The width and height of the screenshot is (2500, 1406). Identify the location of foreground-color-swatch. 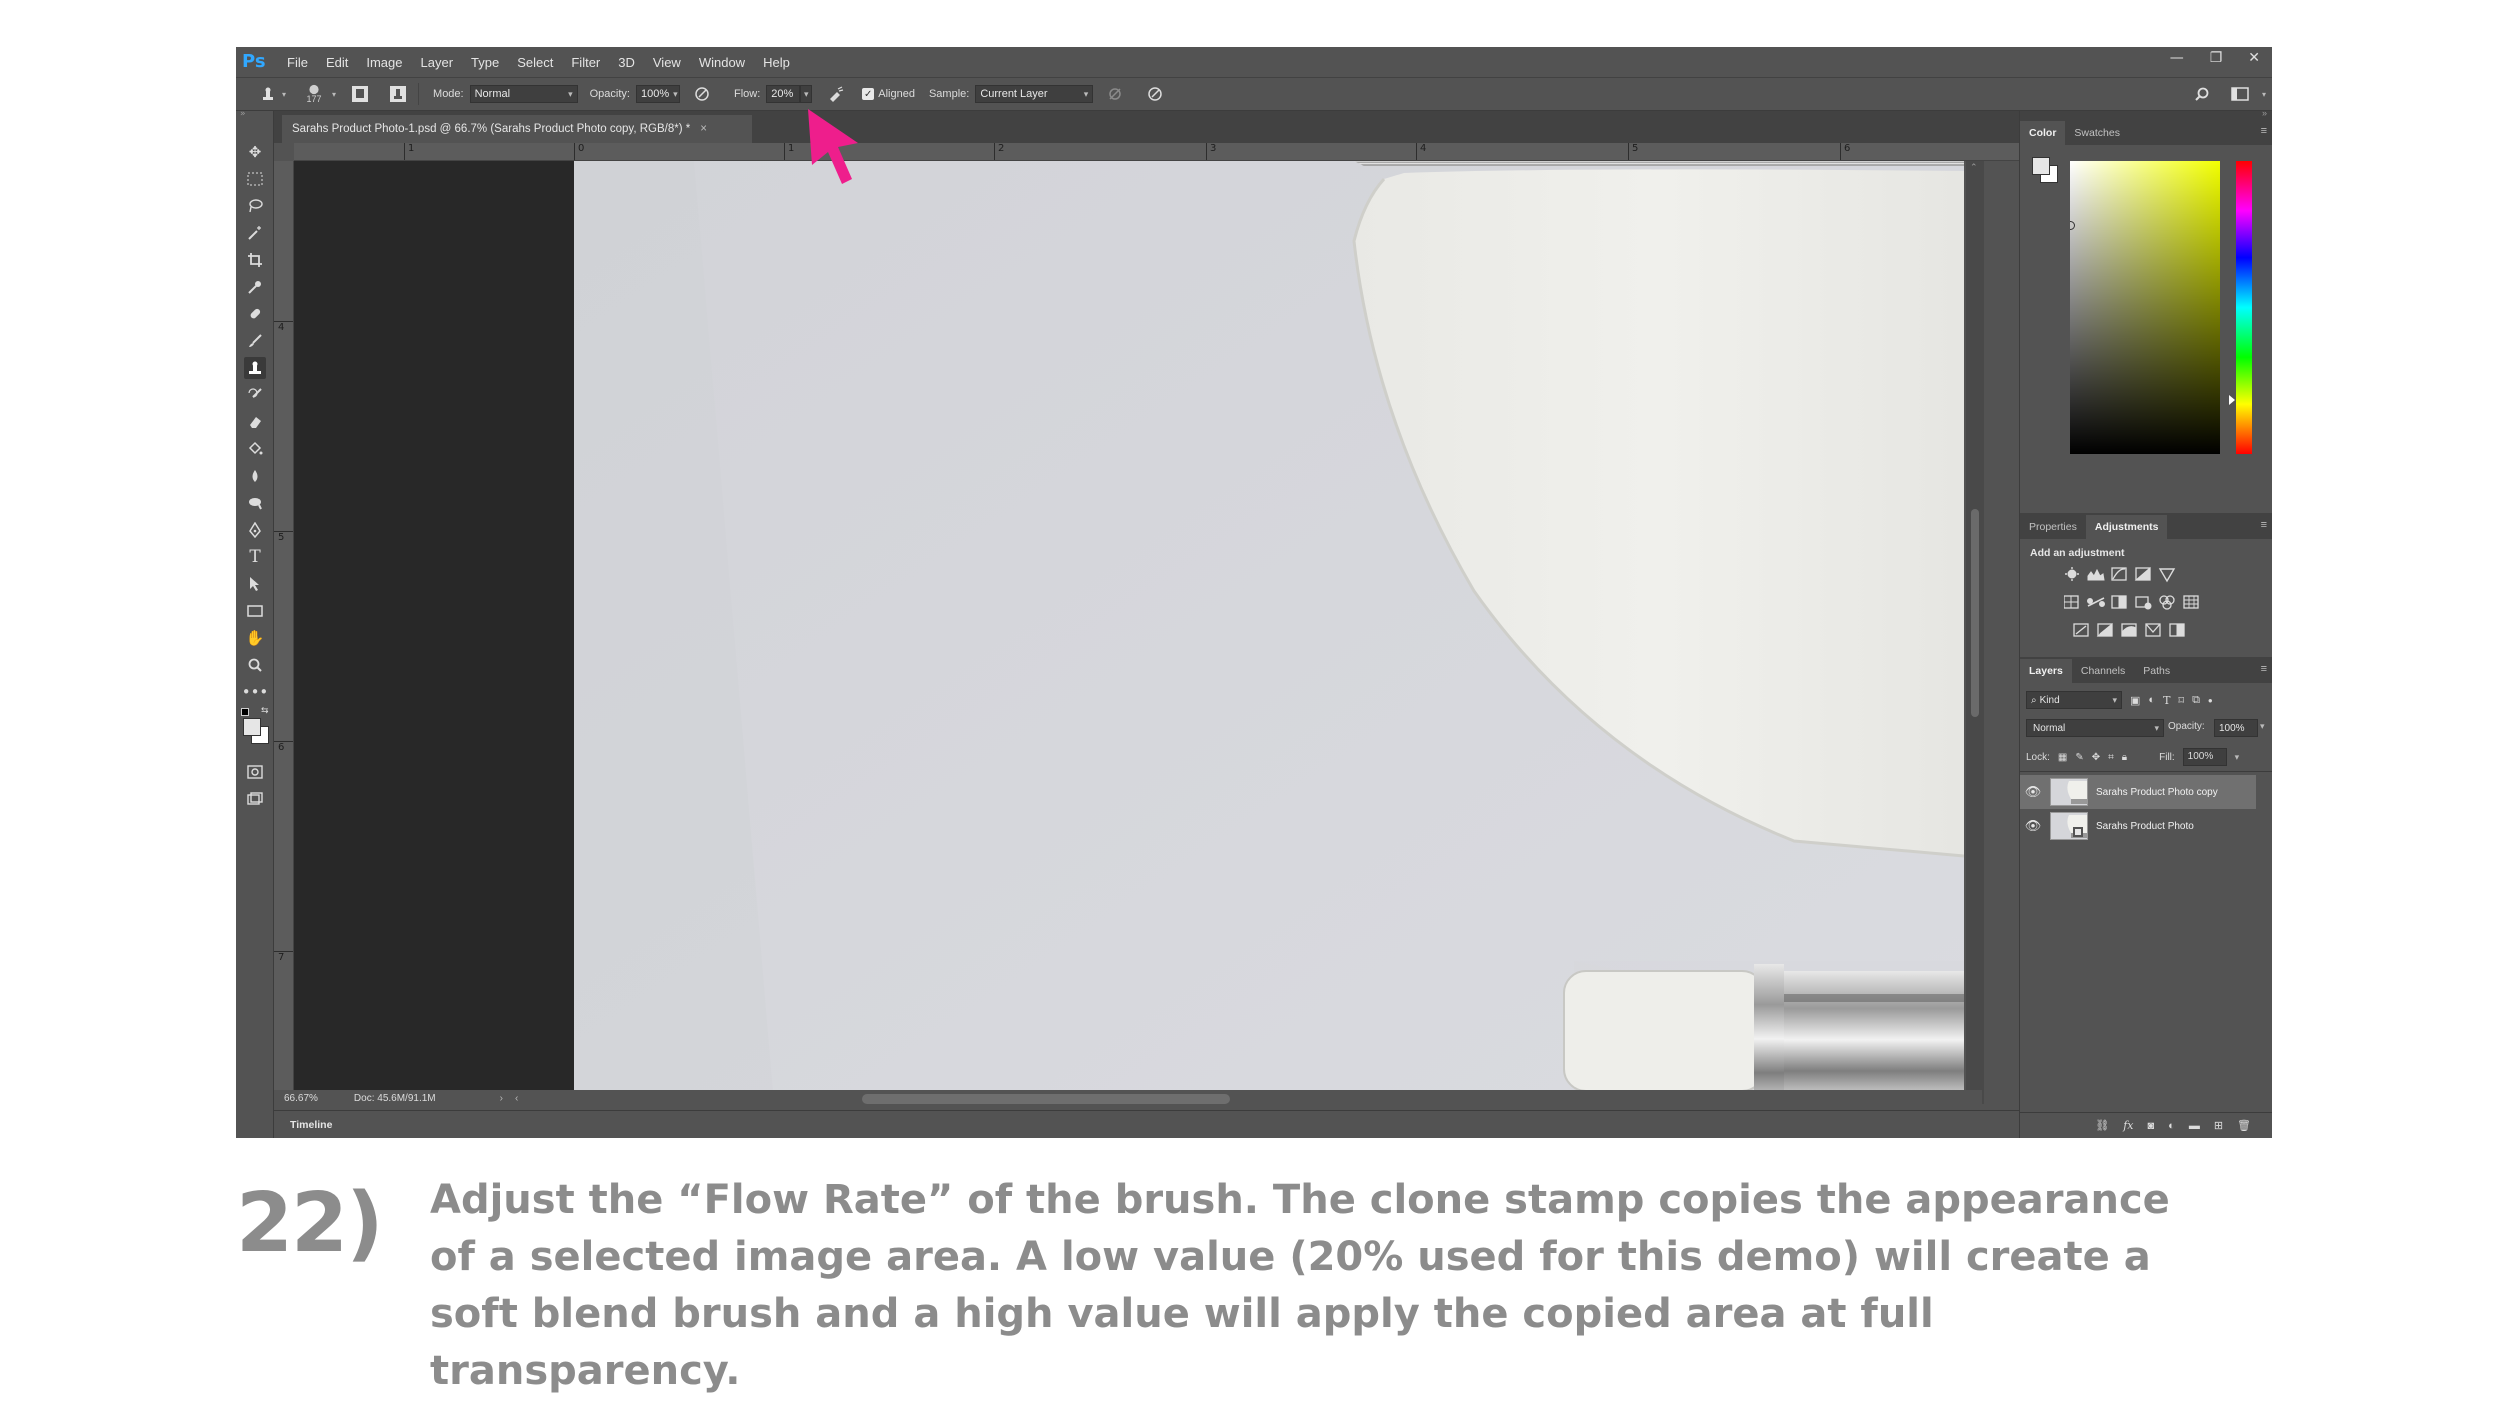
(252, 727).